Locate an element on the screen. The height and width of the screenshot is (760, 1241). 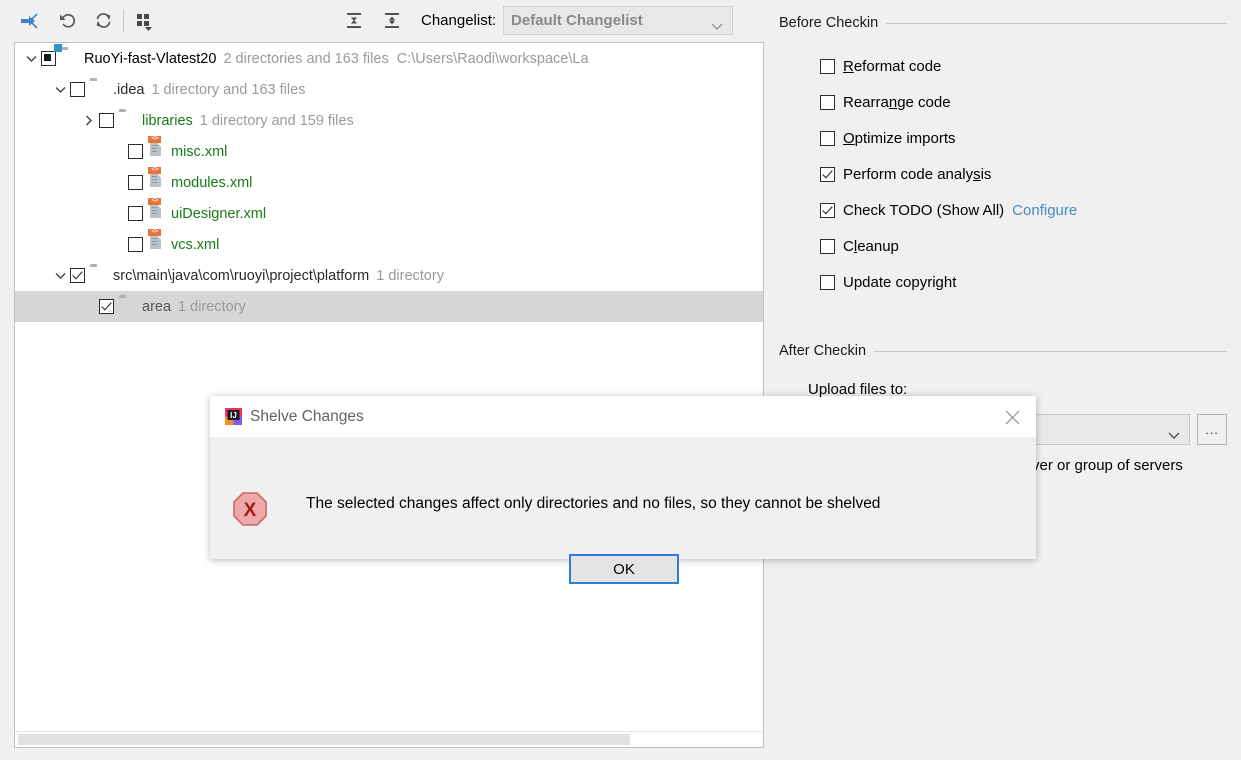
changelist-label: Changelist: is located at coordinates (459, 20).